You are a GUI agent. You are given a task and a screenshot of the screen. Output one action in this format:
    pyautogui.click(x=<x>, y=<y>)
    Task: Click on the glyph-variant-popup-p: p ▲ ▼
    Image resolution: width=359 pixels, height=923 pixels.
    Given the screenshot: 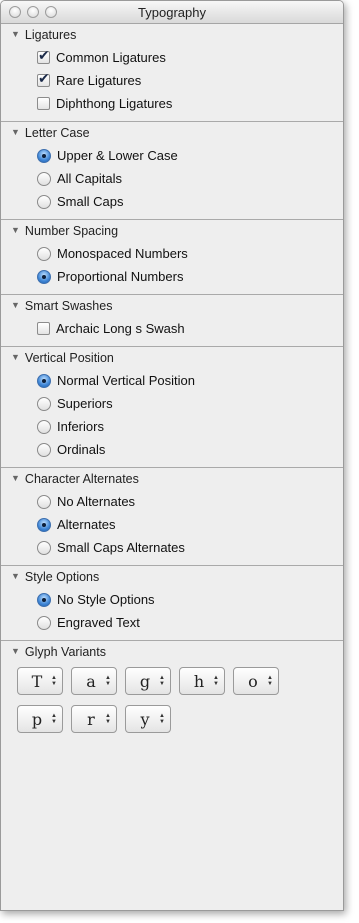 What is the action you would take?
    pyautogui.click(x=40, y=719)
    